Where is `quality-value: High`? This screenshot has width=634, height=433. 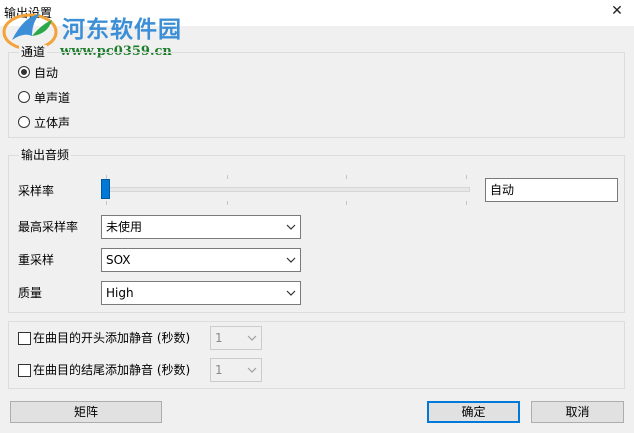 quality-value: High is located at coordinates (120, 293).